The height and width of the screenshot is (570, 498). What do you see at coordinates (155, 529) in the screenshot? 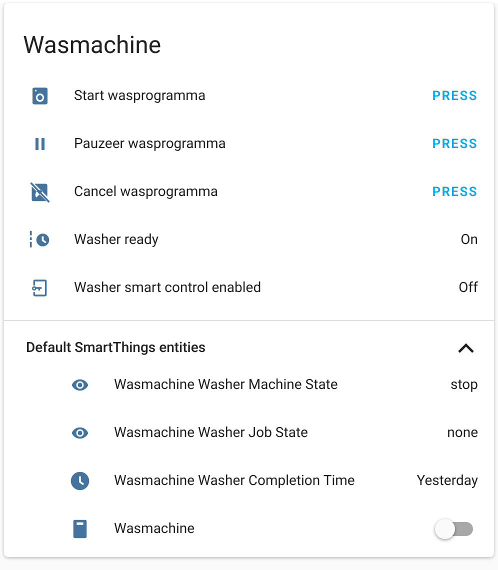
I see `entity-name: Wasmachine` at bounding box center [155, 529].